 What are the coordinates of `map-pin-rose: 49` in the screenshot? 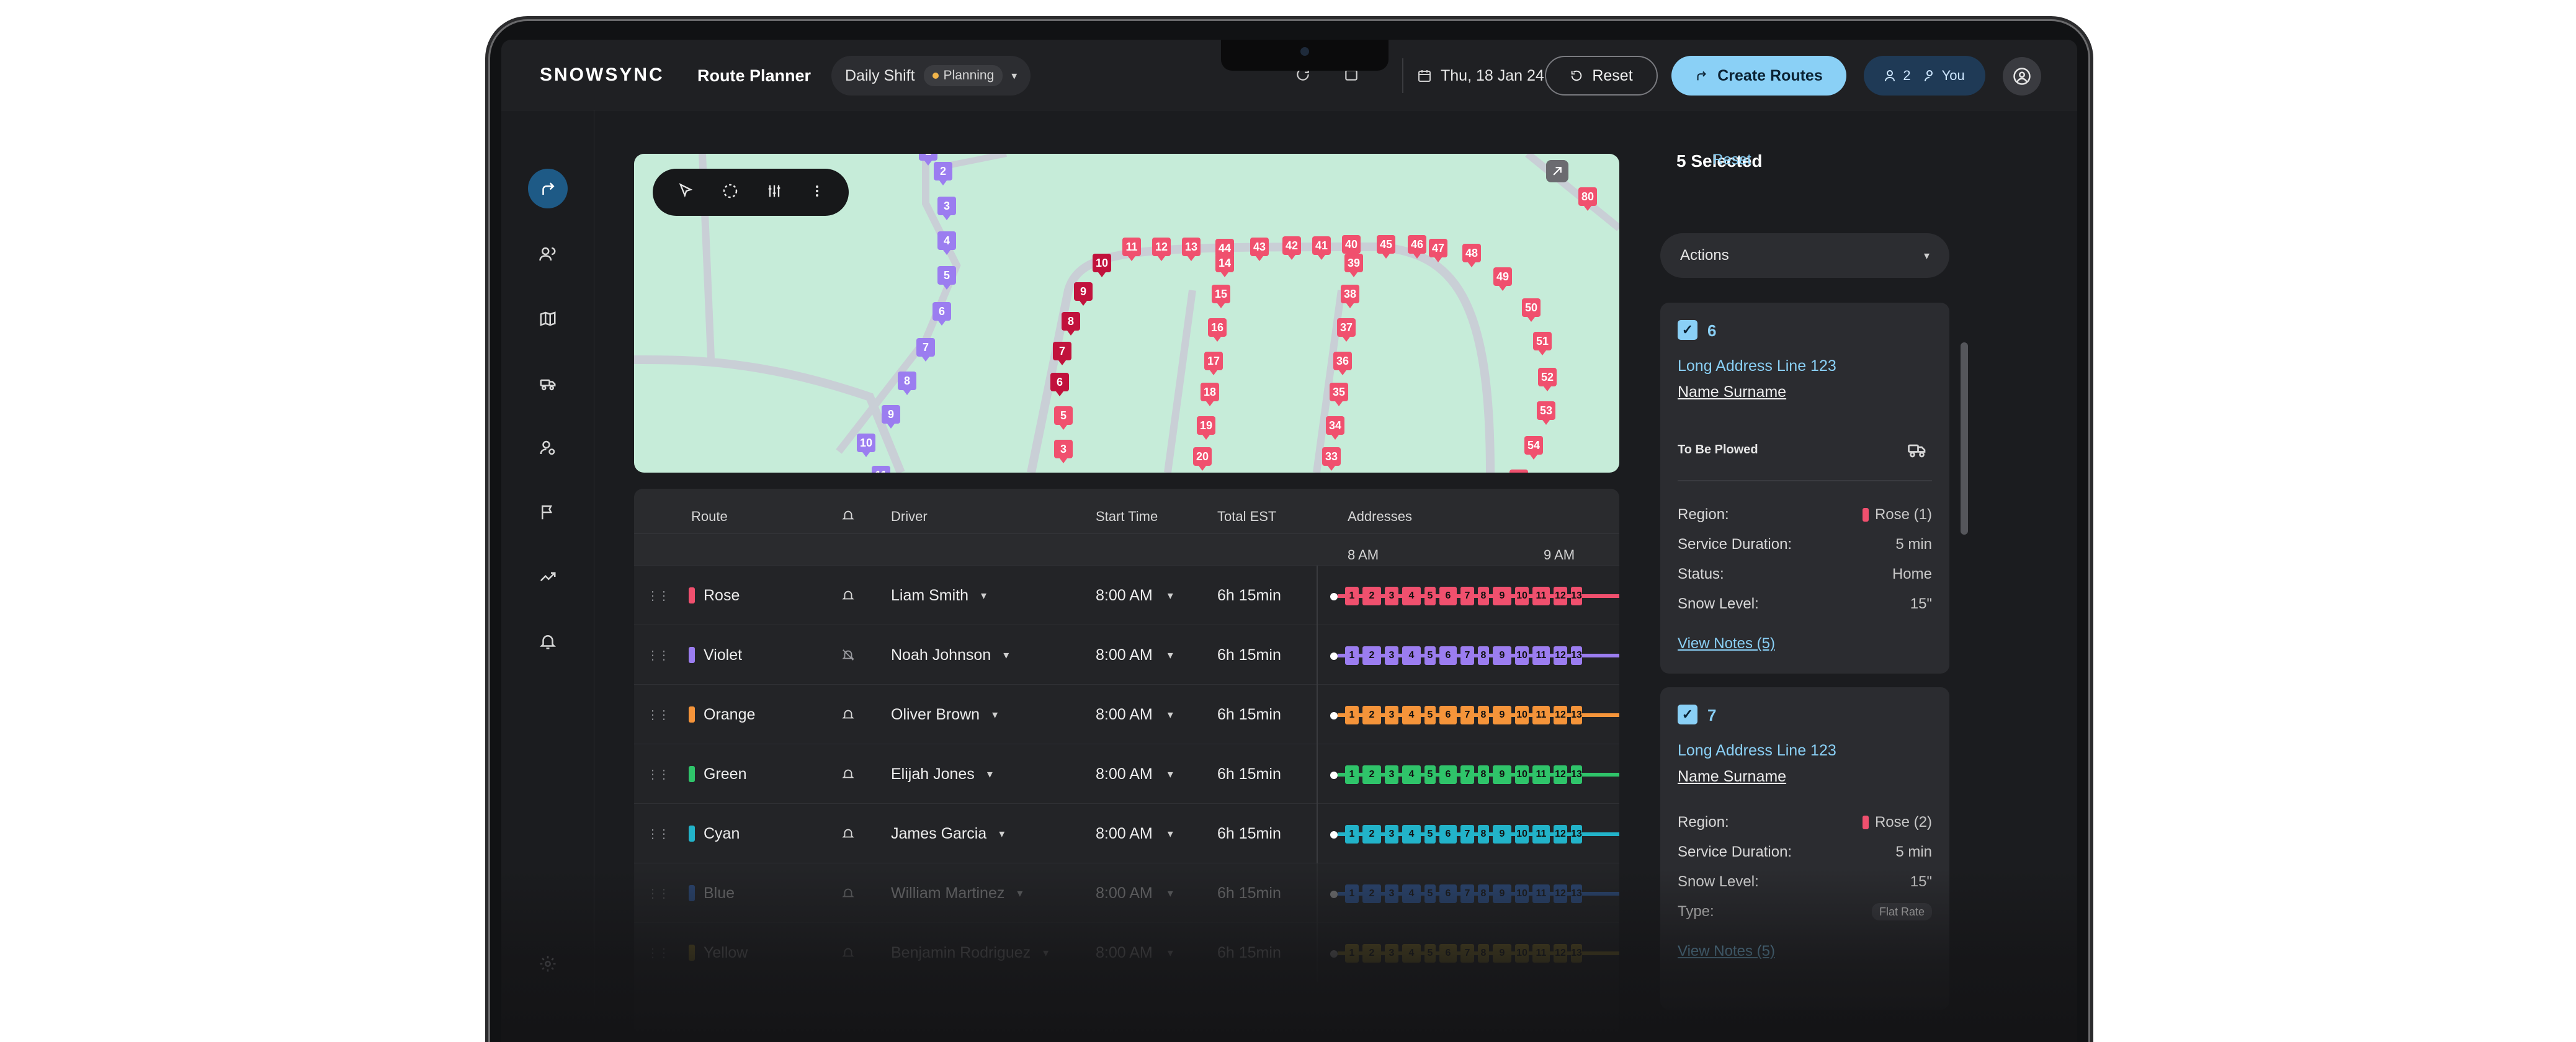 It's located at (1502, 279).